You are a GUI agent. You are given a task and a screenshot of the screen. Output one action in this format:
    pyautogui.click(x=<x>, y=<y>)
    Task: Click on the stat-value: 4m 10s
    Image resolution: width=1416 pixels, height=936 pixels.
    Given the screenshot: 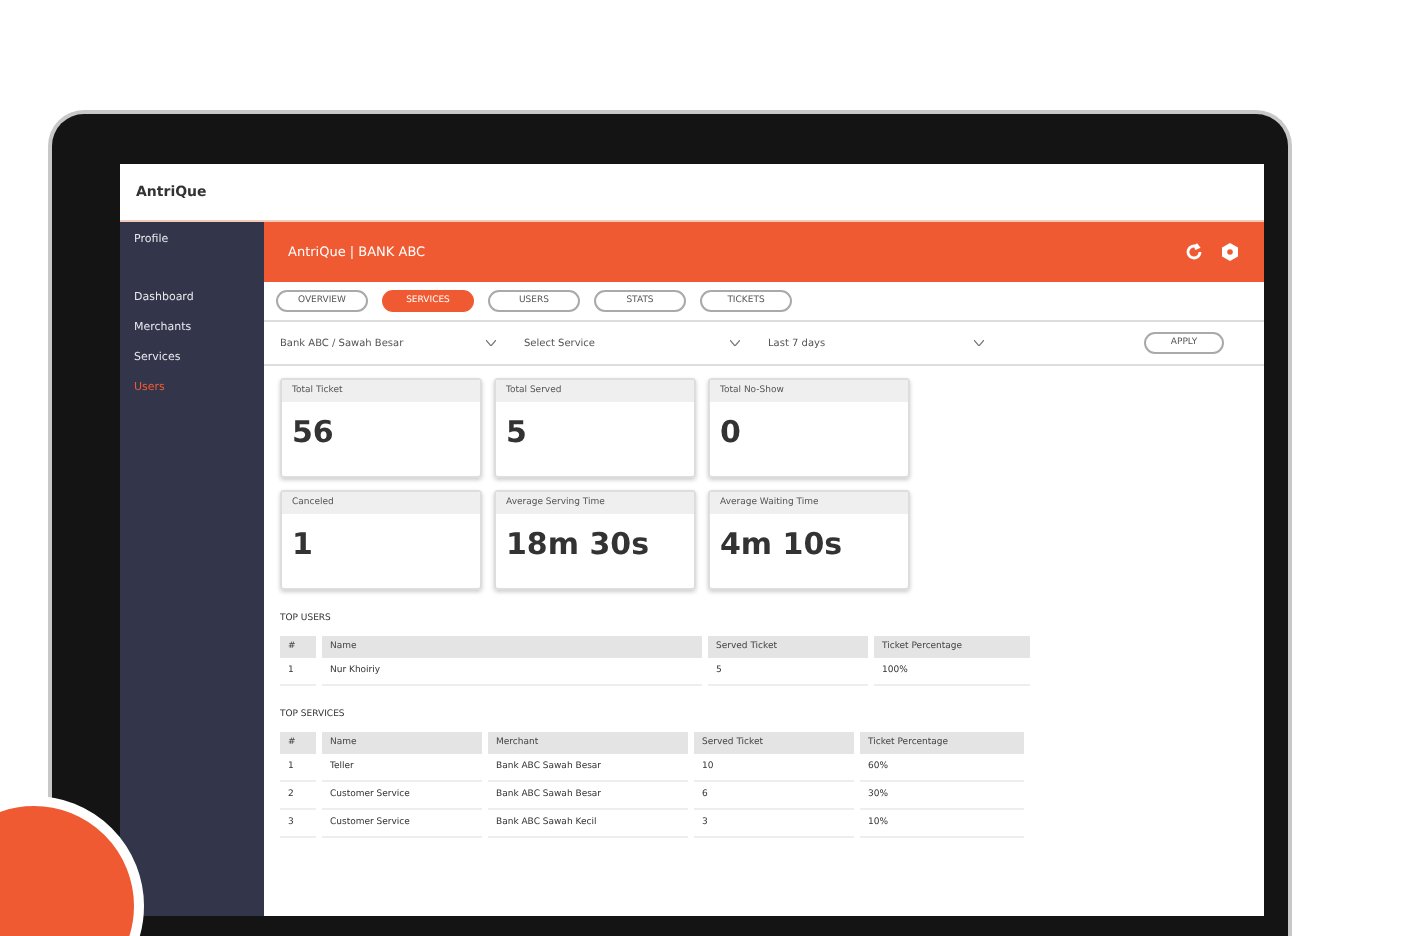 What is the action you would take?
    pyautogui.click(x=781, y=545)
    